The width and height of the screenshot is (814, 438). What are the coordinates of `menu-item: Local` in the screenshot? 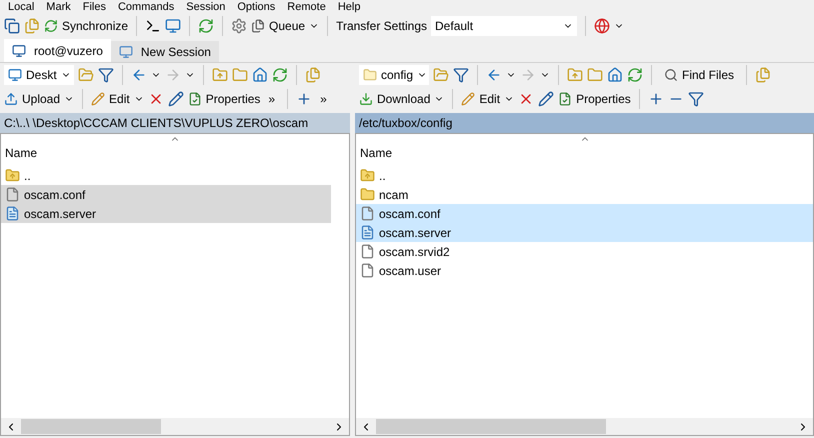 It's located at (21, 7).